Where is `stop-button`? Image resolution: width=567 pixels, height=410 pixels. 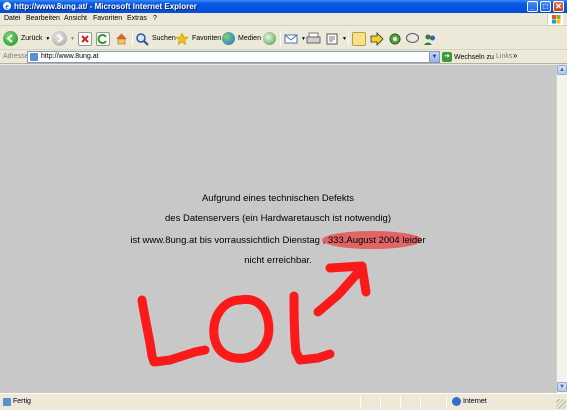 stop-button is located at coordinates (85, 38).